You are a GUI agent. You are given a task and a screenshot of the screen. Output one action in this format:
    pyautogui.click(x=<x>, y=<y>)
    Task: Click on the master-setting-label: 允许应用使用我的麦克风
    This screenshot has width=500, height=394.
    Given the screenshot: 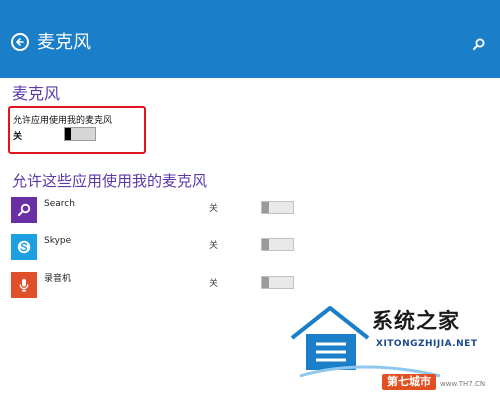 What is the action you would take?
    pyautogui.click(x=63, y=121)
    